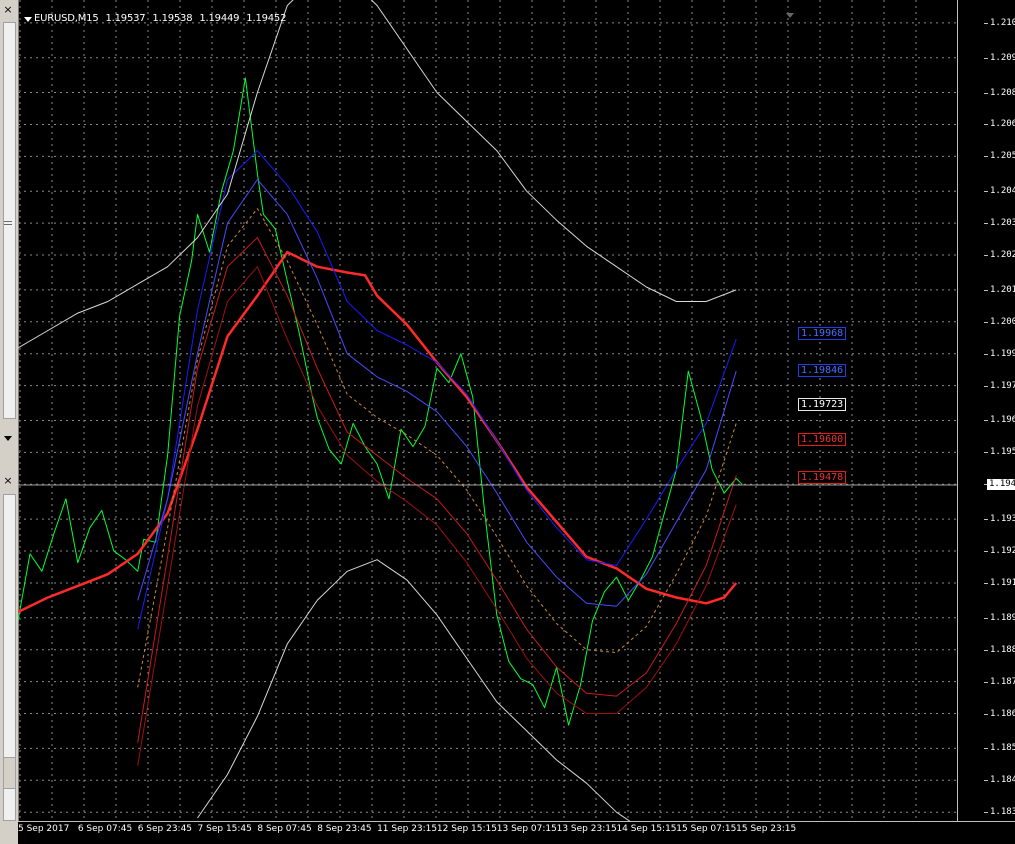 Image resolution: width=1015 pixels, height=844 pixels. Describe the element at coordinates (1002, 353) in the screenshot. I see `y-tick-label: 1.1990` at that location.